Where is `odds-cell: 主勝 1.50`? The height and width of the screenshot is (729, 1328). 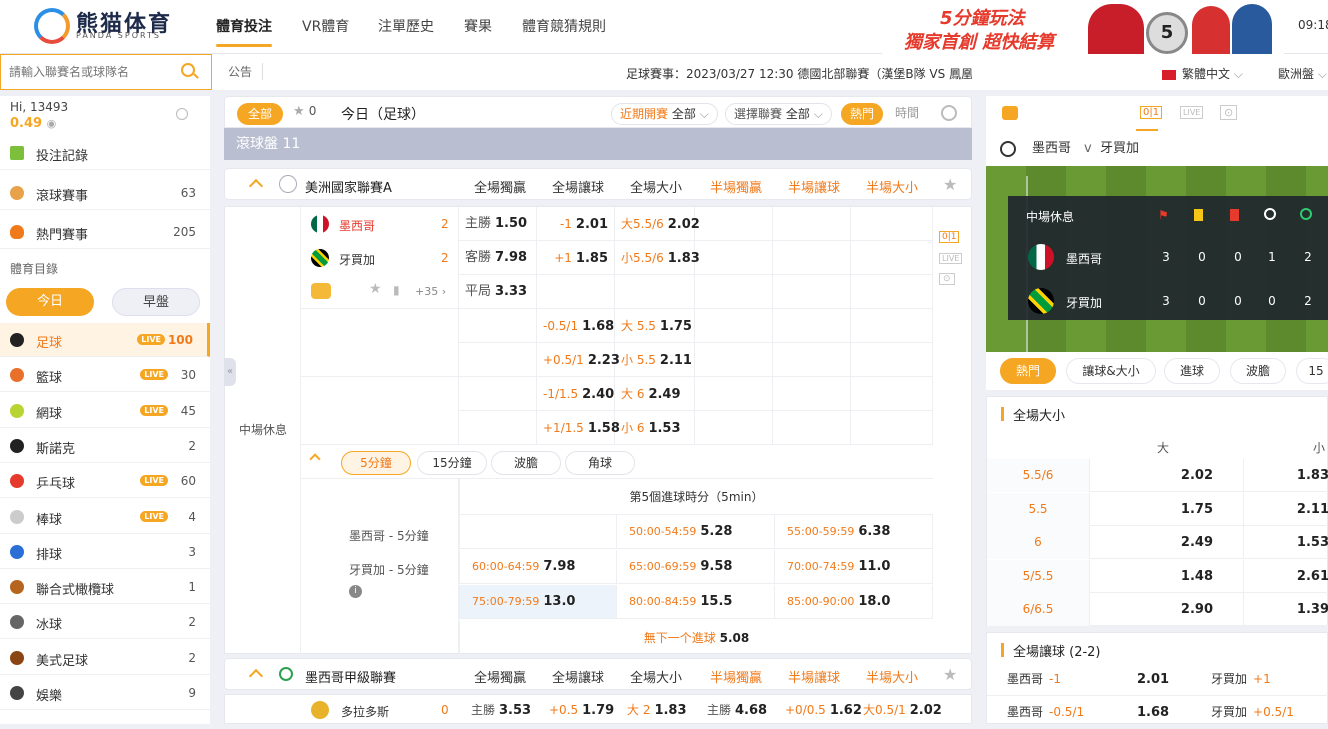
odds-cell: 主勝 1.50 is located at coordinates (498, 224).